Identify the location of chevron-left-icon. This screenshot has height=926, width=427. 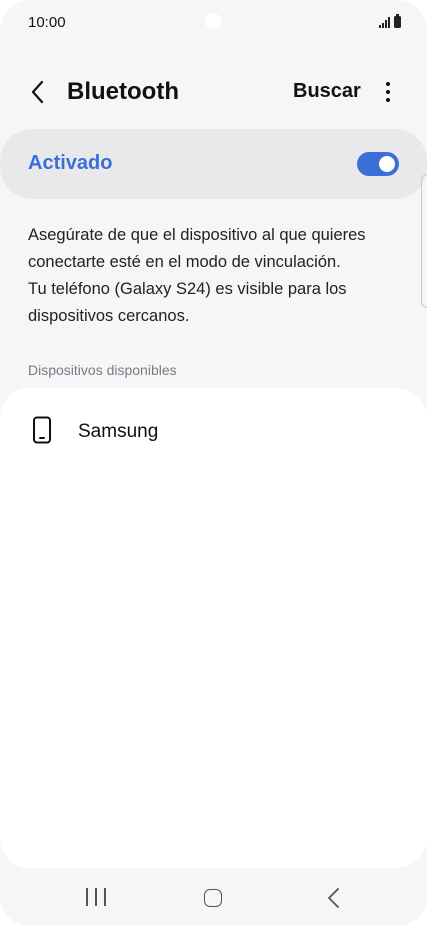
(37, 92).